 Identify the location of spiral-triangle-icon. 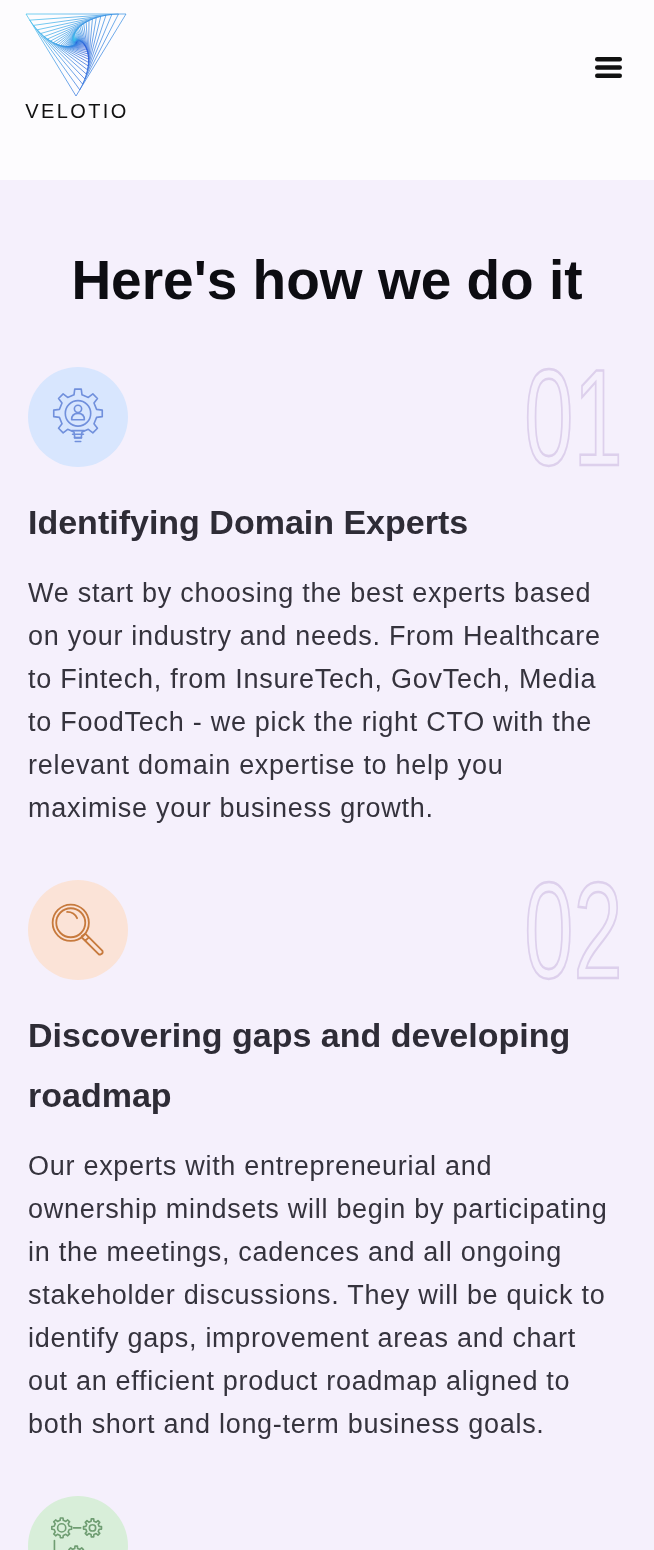
(76, 55).